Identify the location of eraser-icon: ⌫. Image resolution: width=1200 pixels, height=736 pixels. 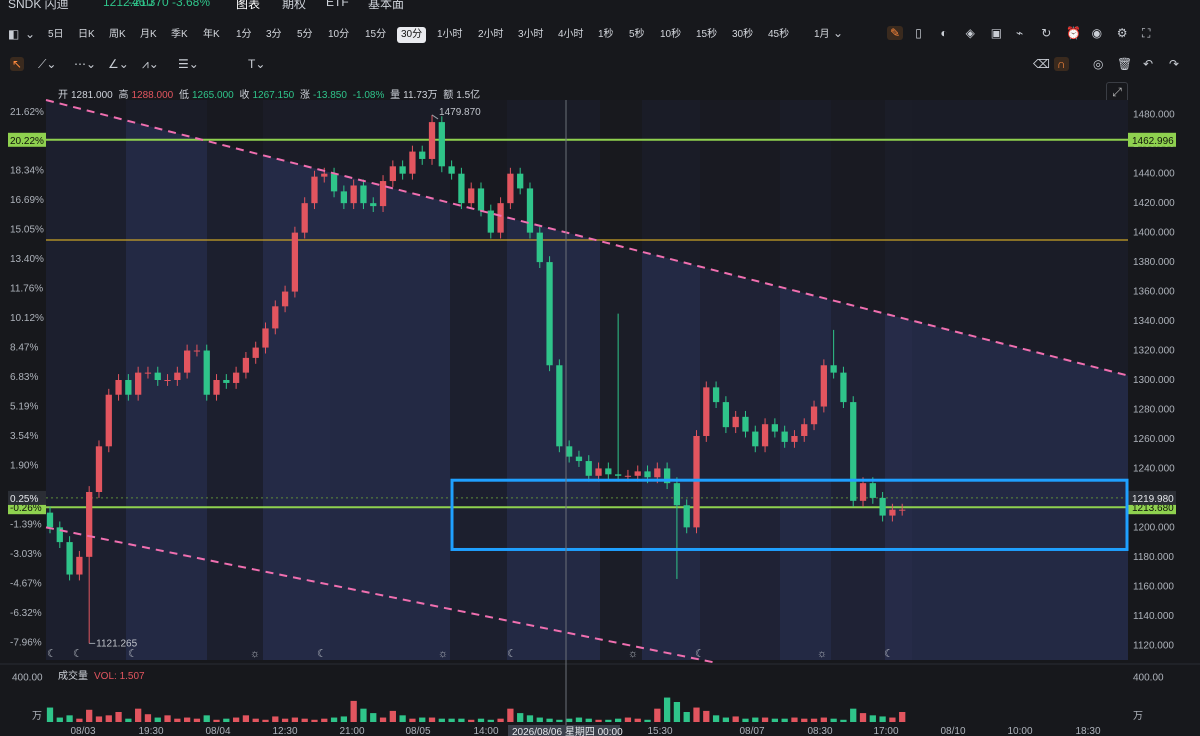
(1041, 64).